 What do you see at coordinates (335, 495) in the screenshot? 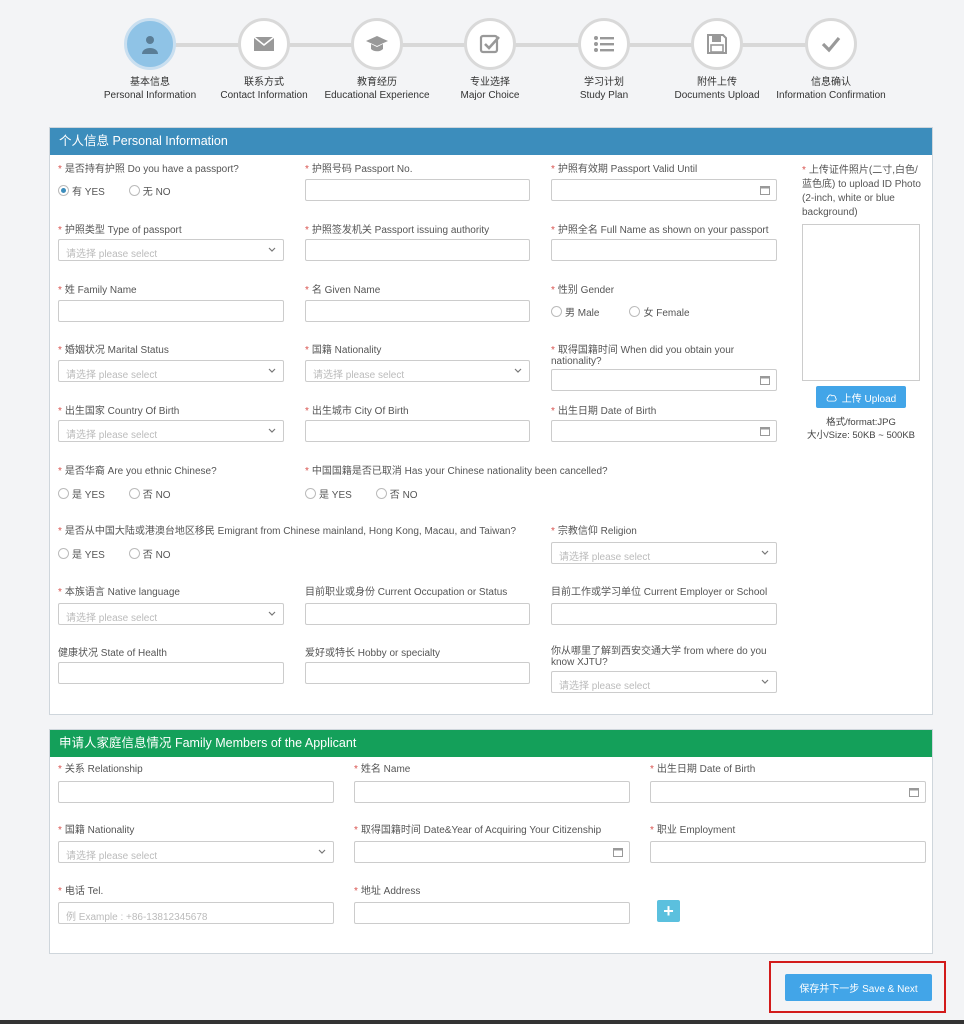
I see `radio-label: 是 YES` at bounding box center [335, 495].